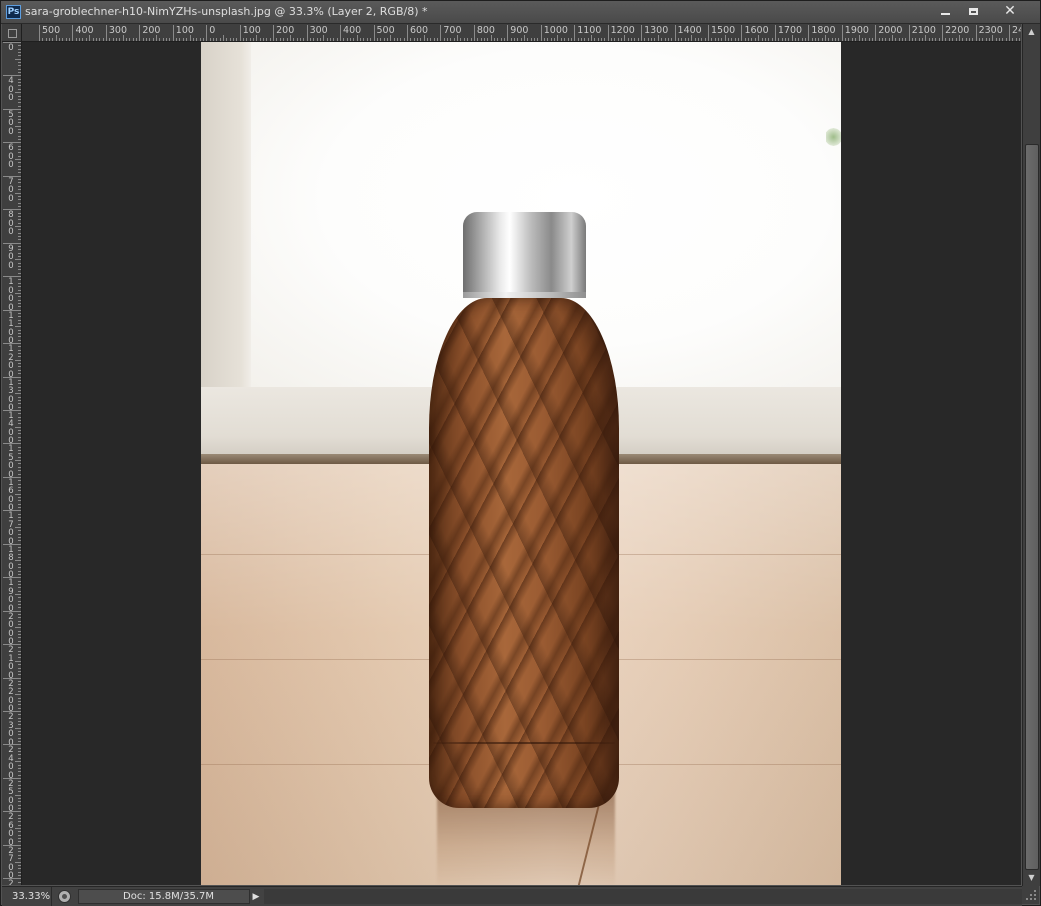  I want to click on zoom-level: 33.33%, so click(27, 896).